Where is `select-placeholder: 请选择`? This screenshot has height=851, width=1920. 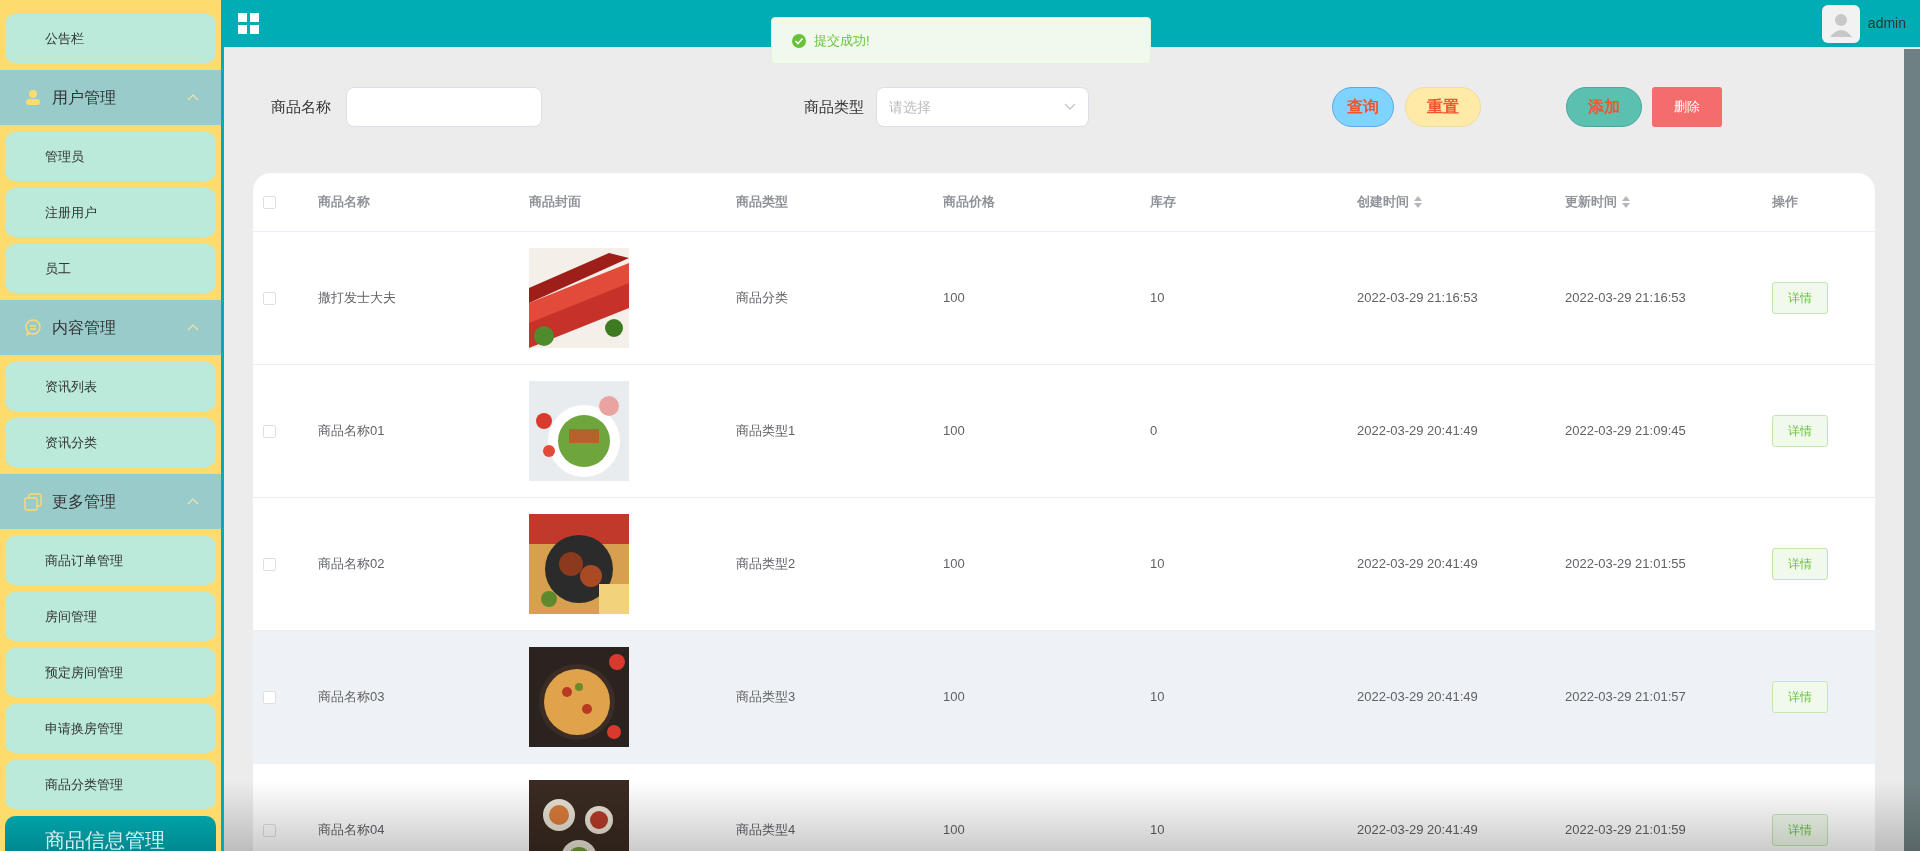 select-placeholder: 请选择 is located at coordinates (910, 107).